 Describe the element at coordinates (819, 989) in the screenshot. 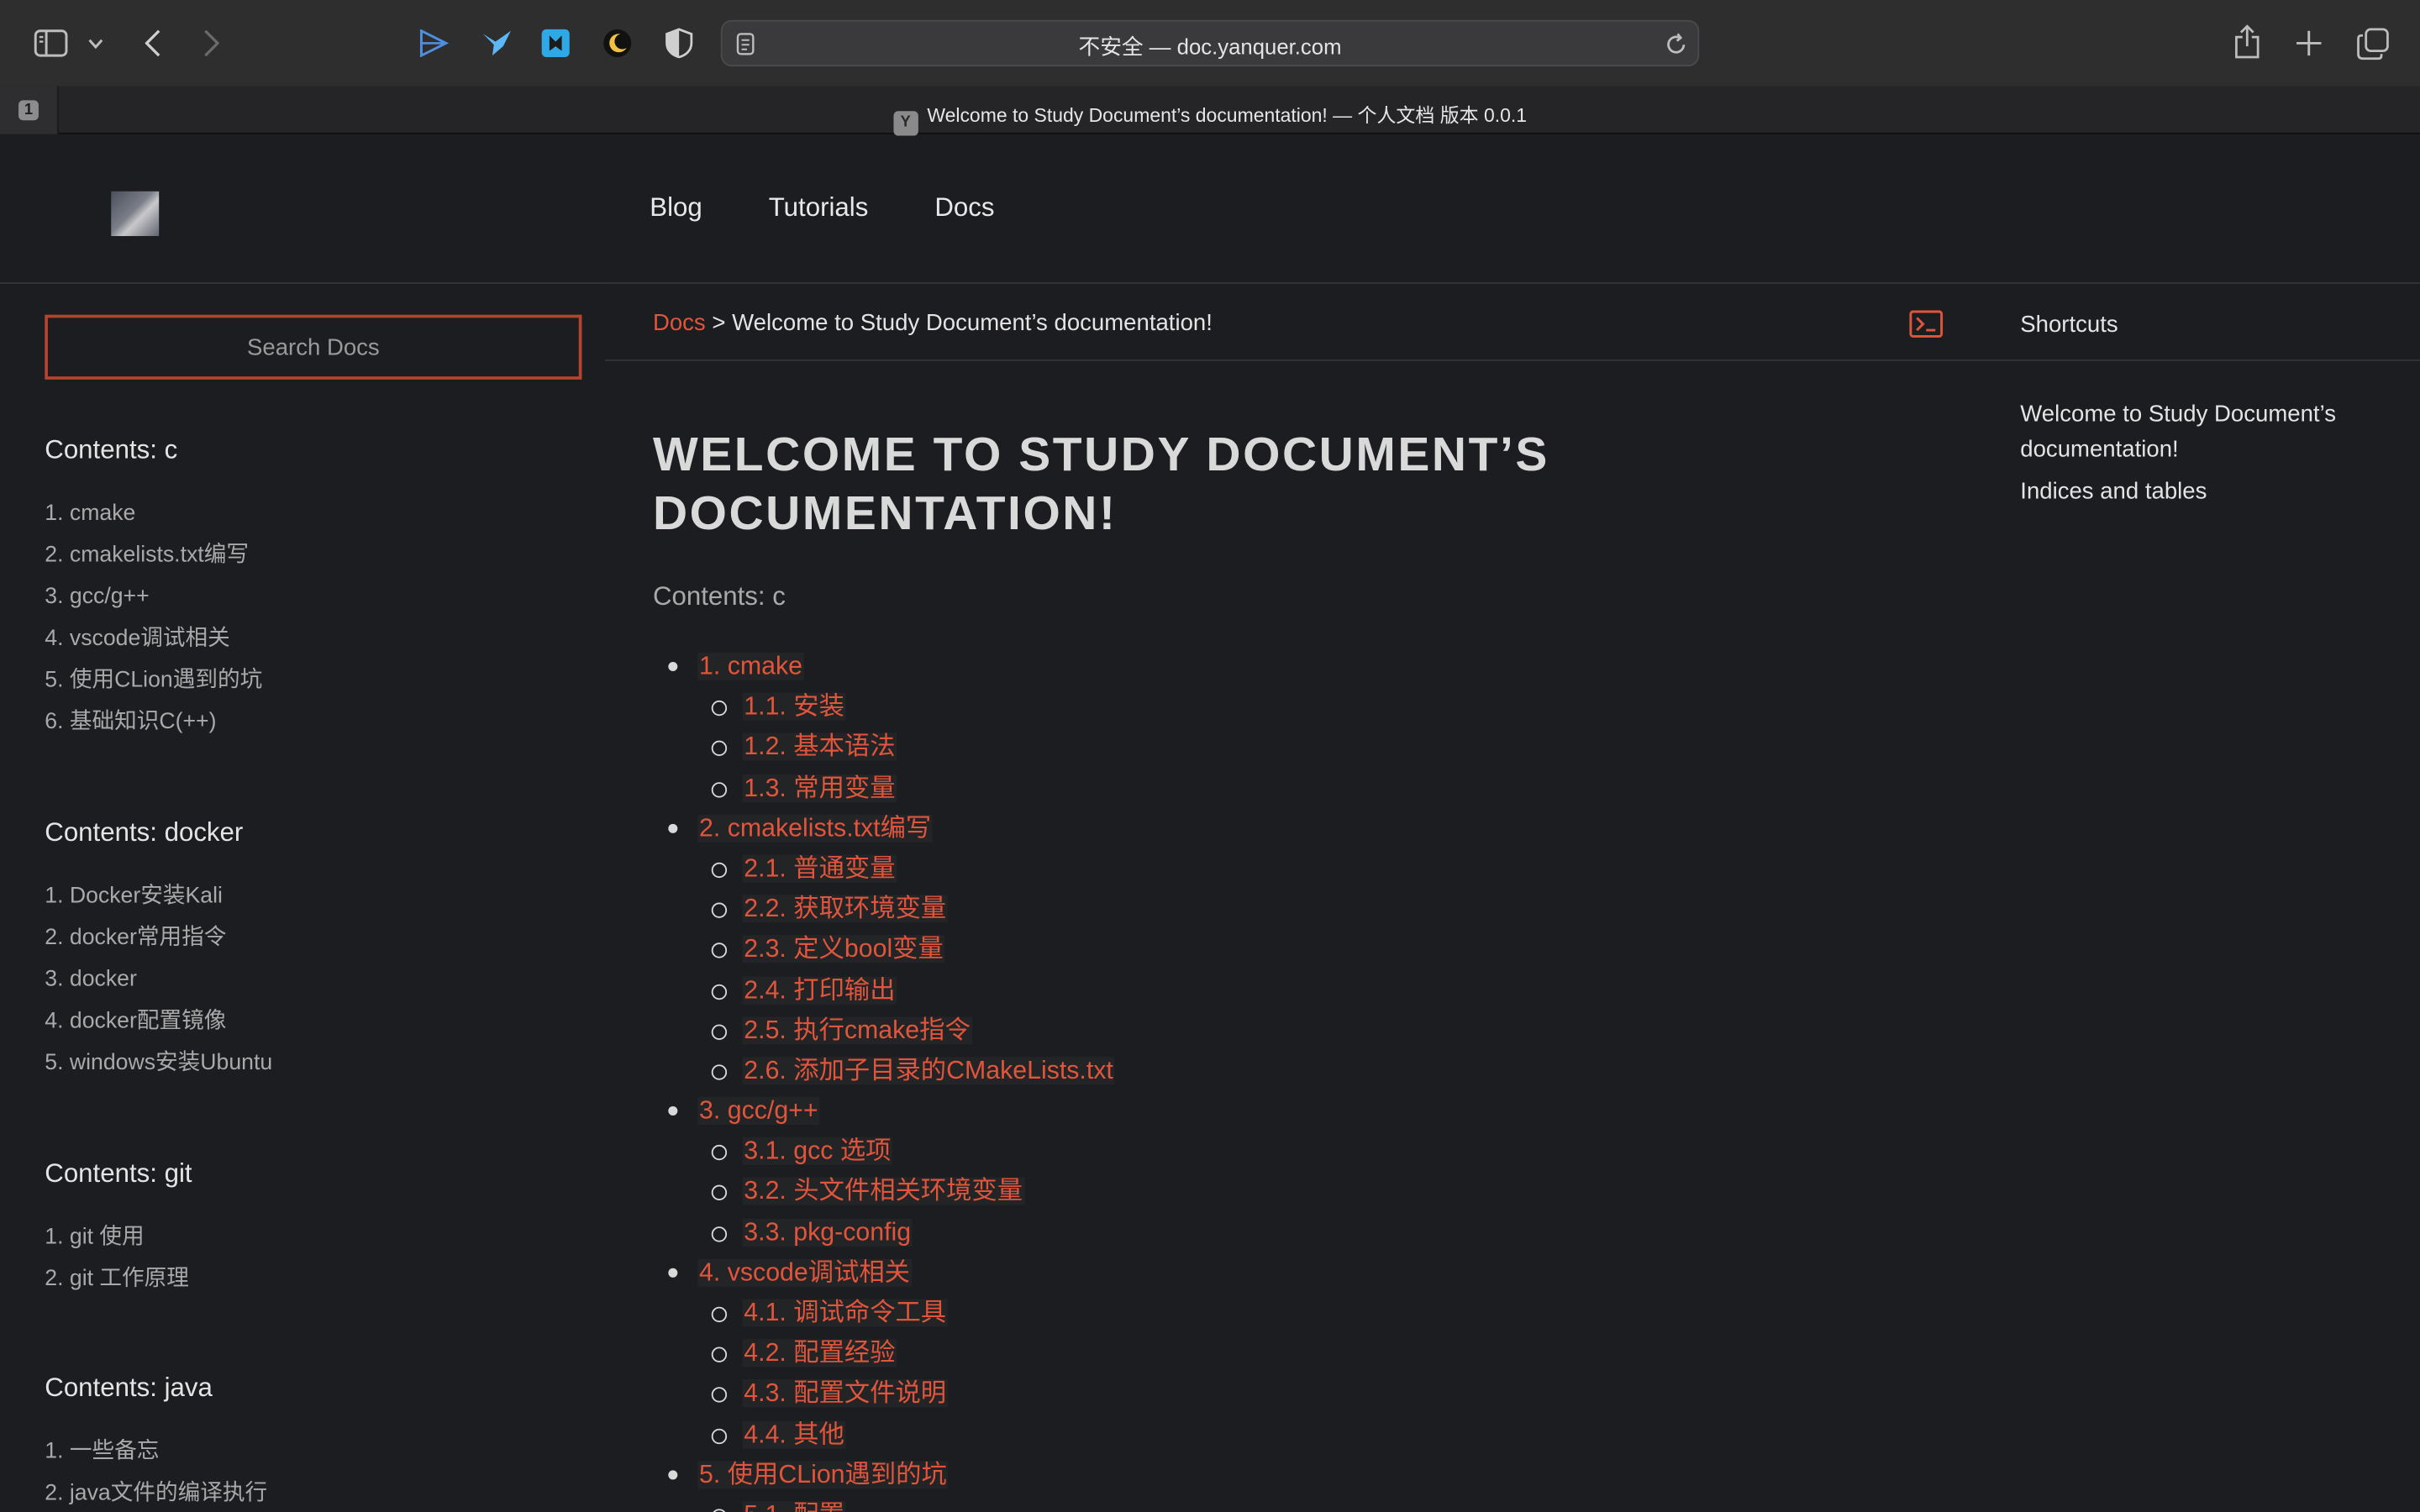

I see `toc-link: 2.4. 打印输出` at that location.